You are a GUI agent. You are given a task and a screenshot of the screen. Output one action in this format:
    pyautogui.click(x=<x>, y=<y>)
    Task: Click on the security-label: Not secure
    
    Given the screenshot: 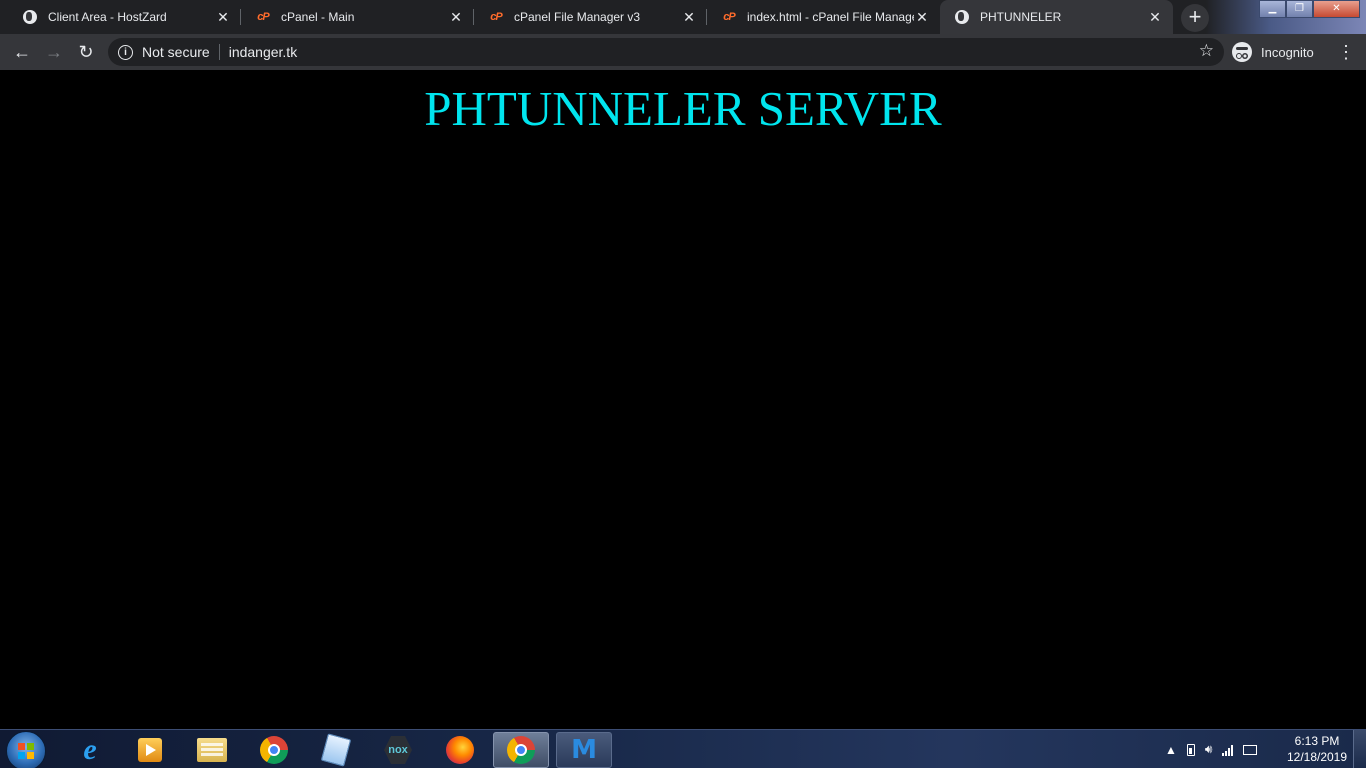 What is the action you would take?
    pyautogui.click(x=176, y=52)
    